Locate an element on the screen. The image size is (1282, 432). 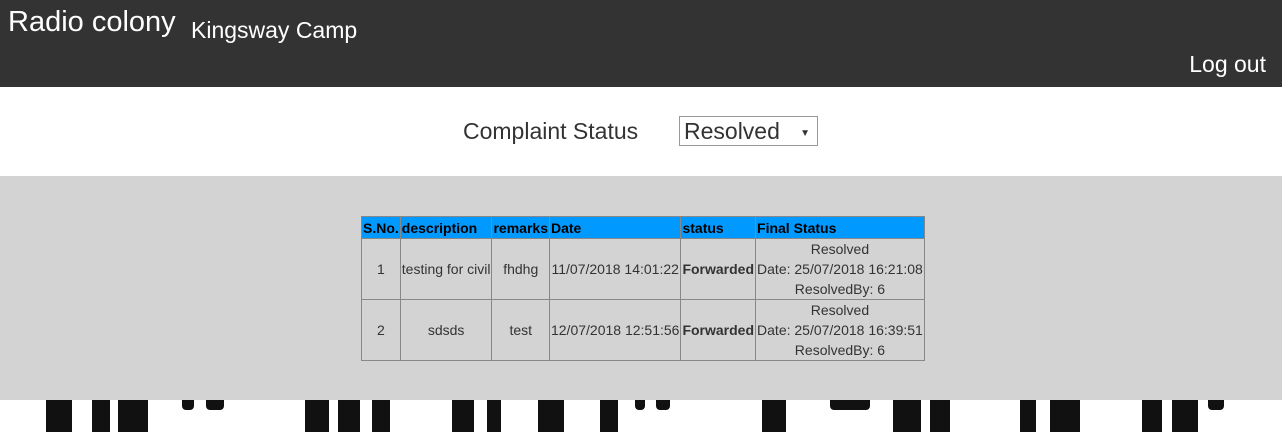
column-header-sno: S.No. is located at coordinates (381, 227).